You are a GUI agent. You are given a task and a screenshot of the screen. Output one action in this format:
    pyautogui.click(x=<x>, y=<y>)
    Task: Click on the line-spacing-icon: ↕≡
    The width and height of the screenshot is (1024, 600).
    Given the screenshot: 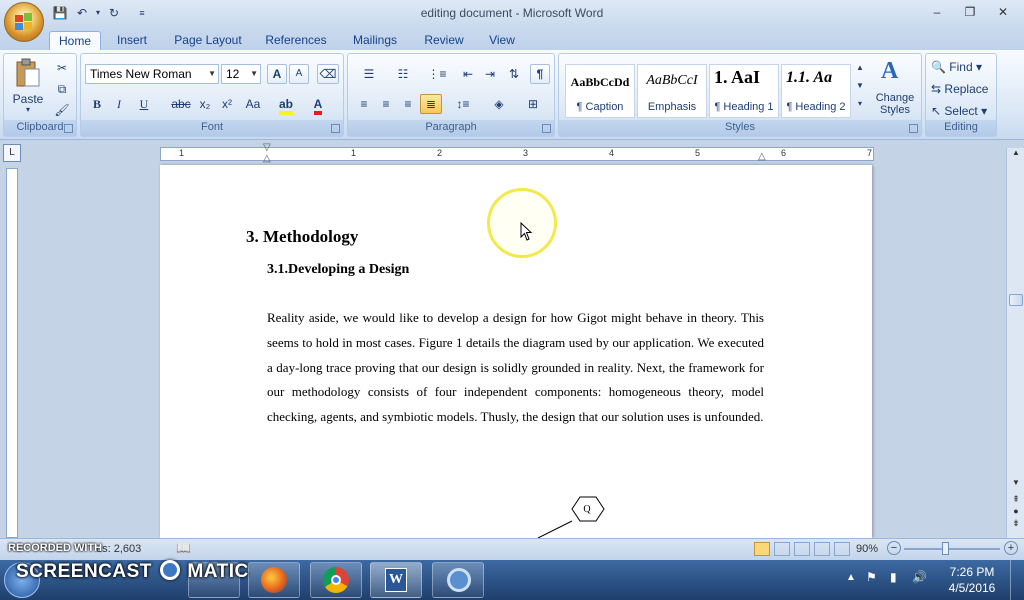 What is the action you would take?
    pyautogui.click(x=463, y=104)
    